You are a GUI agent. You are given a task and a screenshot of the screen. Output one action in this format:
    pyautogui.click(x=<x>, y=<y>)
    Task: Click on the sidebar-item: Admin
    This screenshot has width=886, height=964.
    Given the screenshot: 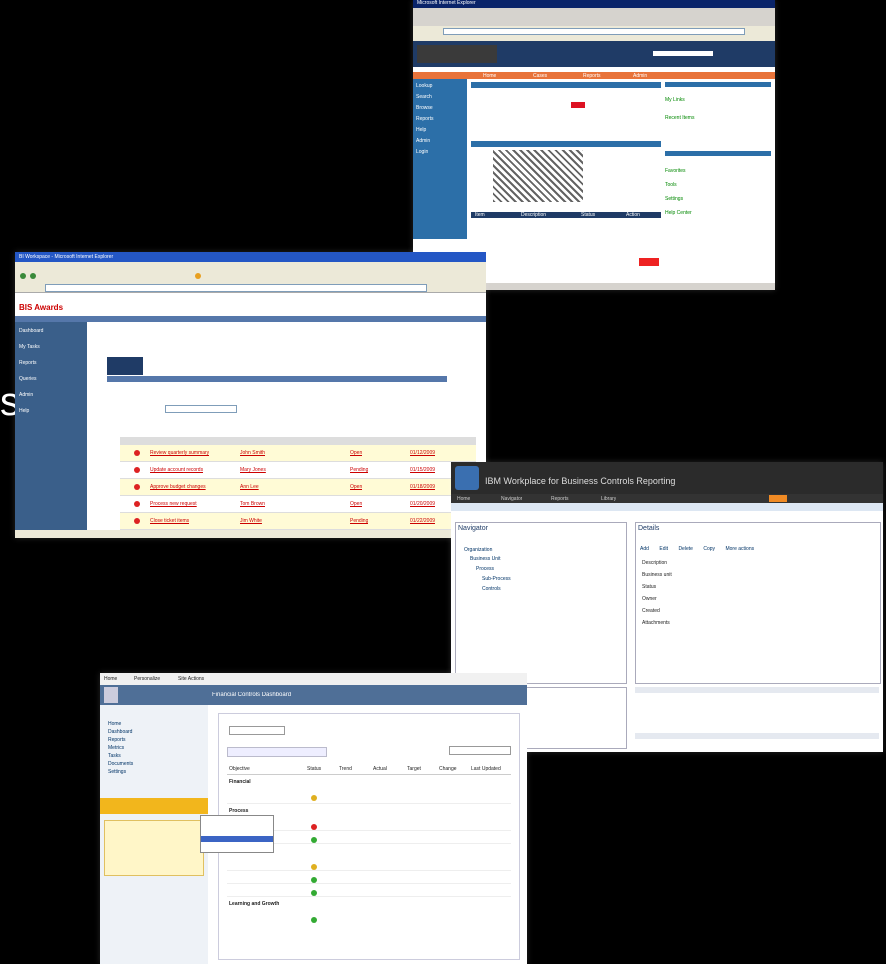 What is the action you would take?
    pyautogui.click(x=51, y=394)
    